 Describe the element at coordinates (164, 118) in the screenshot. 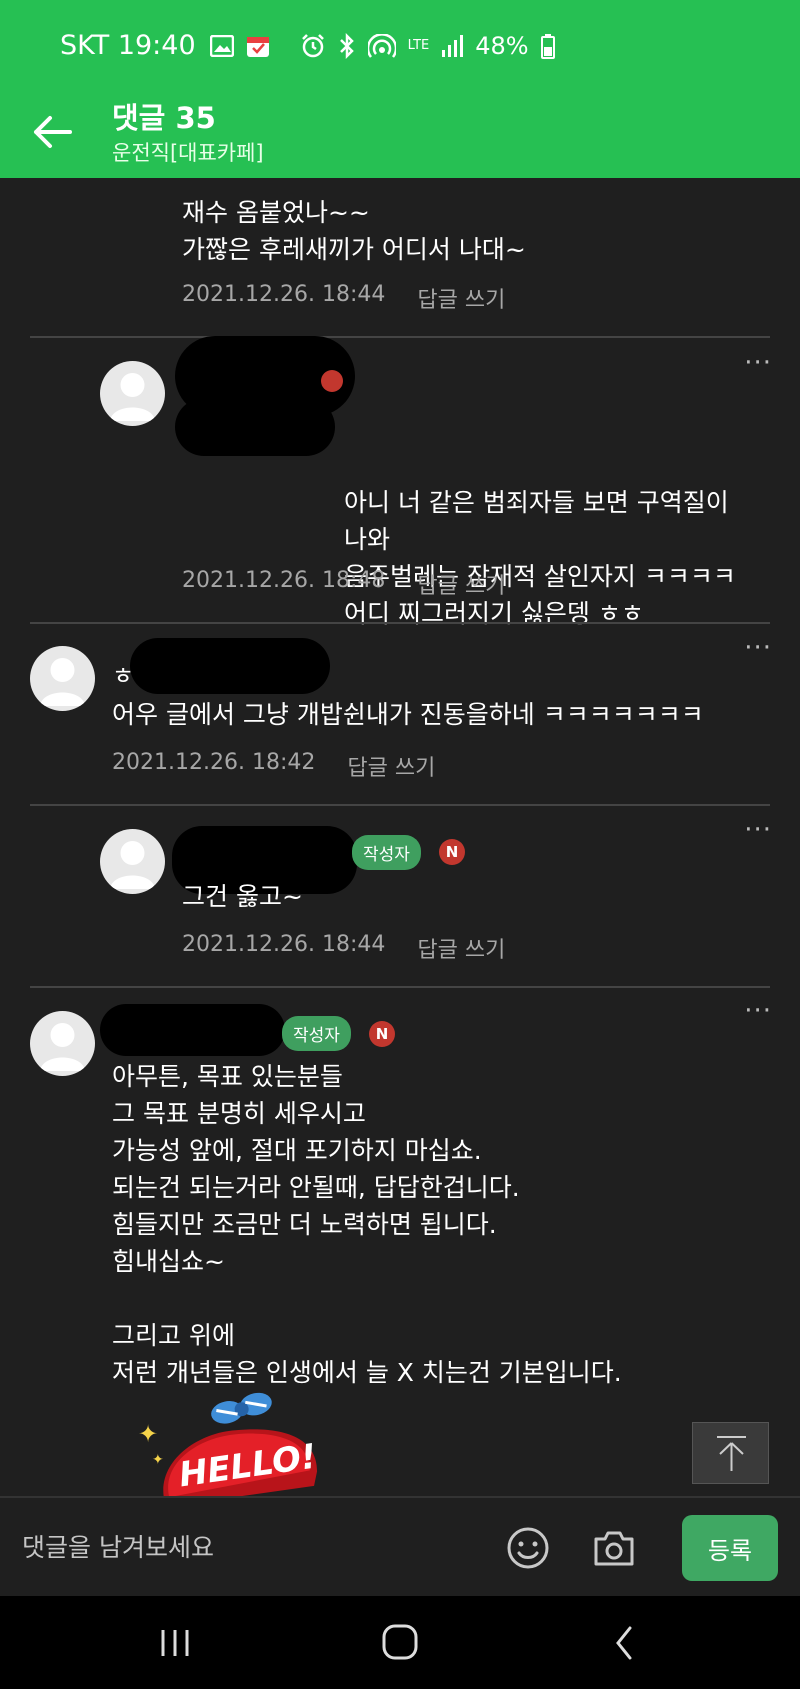

I see `page-title: 댓글 35` at that location.